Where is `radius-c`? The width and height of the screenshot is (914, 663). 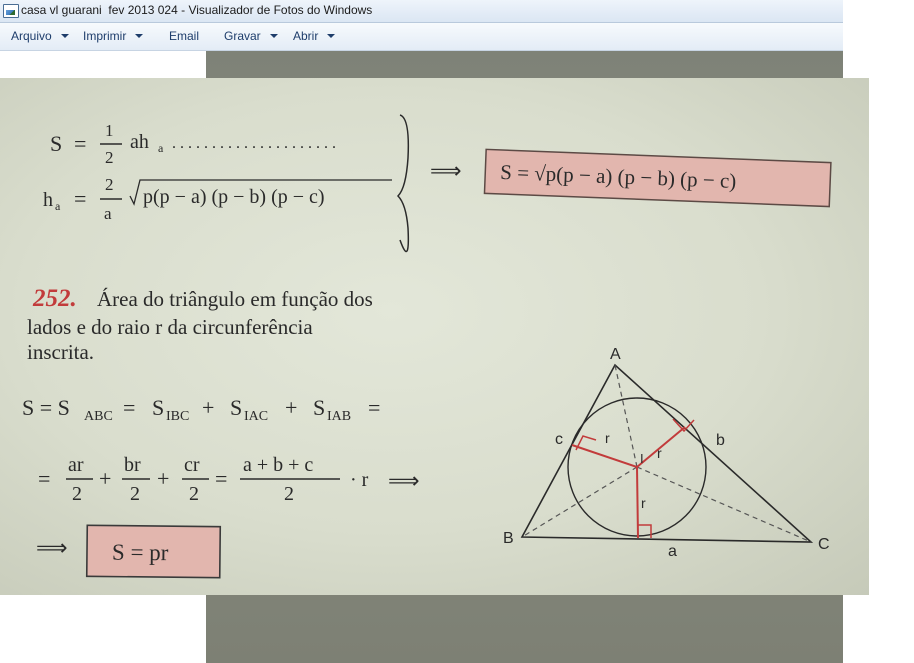 radius-c is located at coordinates (604, 456).